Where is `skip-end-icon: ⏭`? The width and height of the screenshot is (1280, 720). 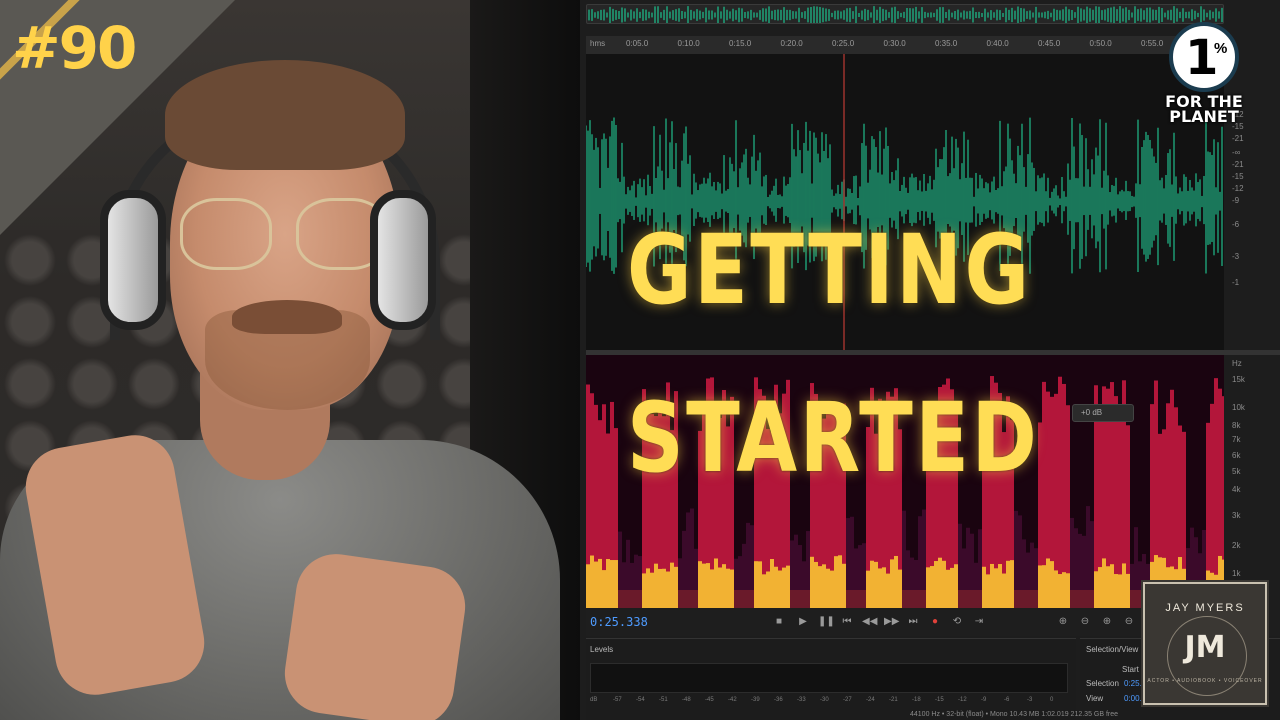 skip-end-icon: ⏭ is located at coordinates (913, 623).